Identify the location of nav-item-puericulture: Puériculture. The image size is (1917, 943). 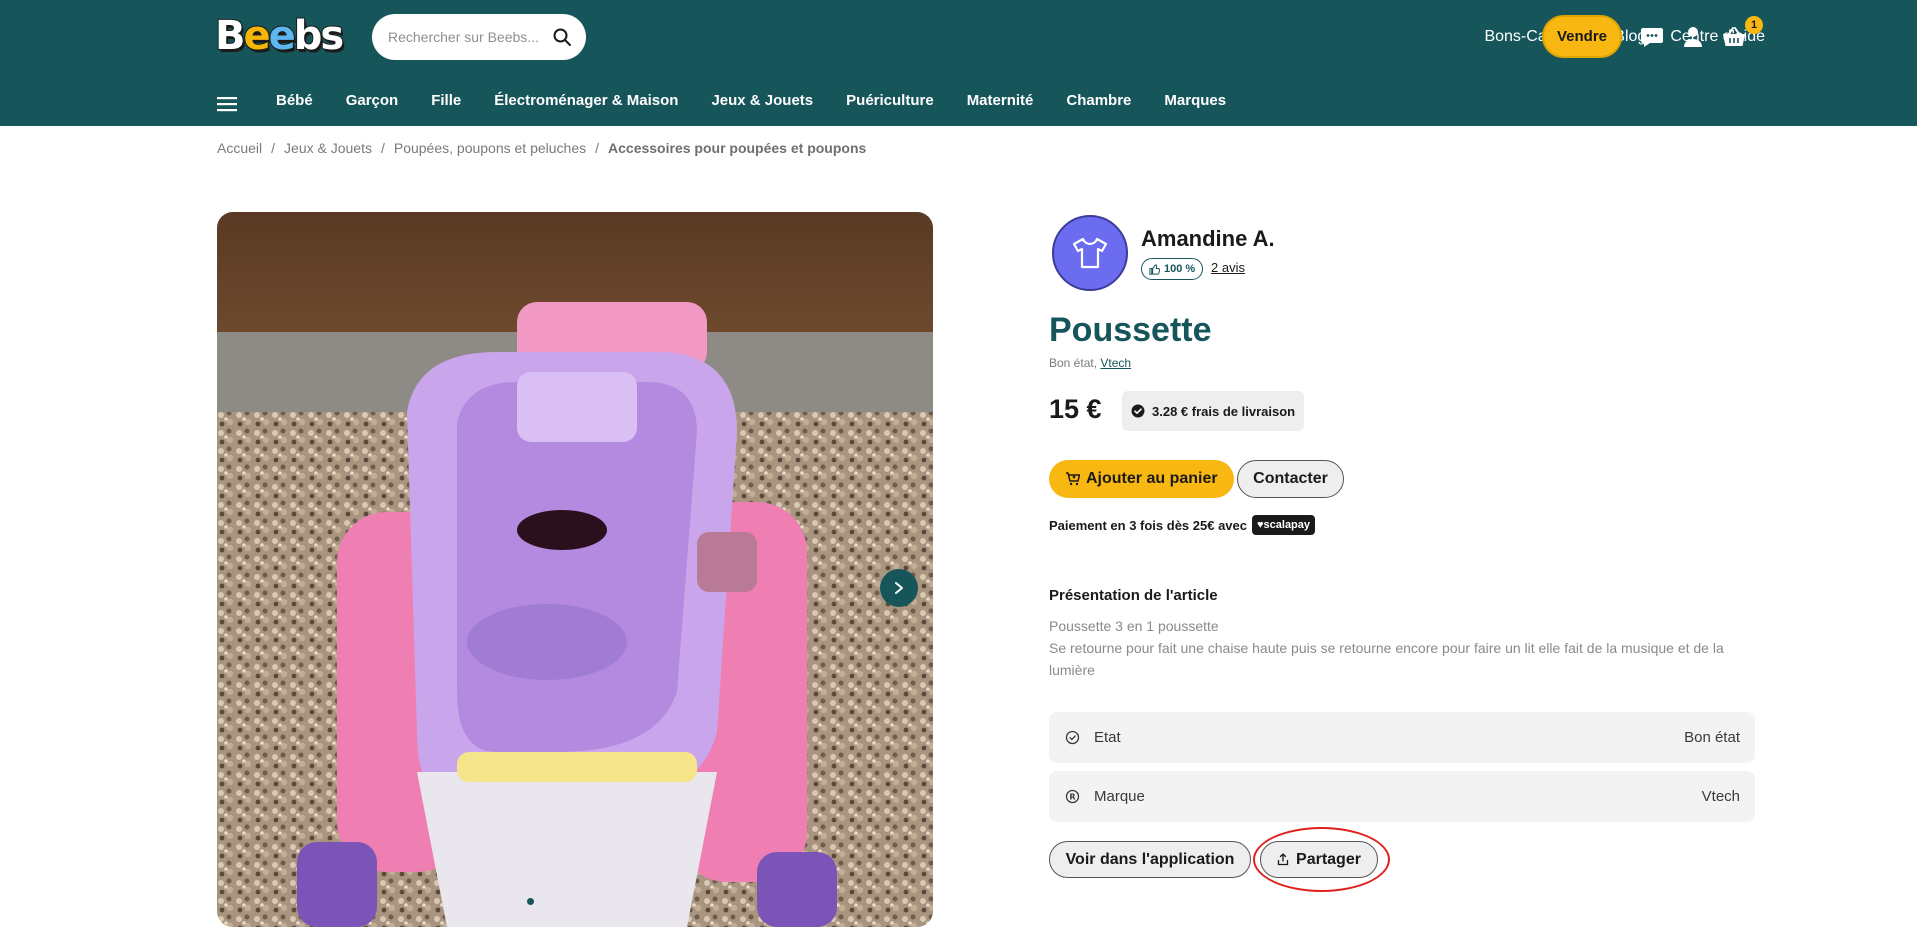
(890, 100).